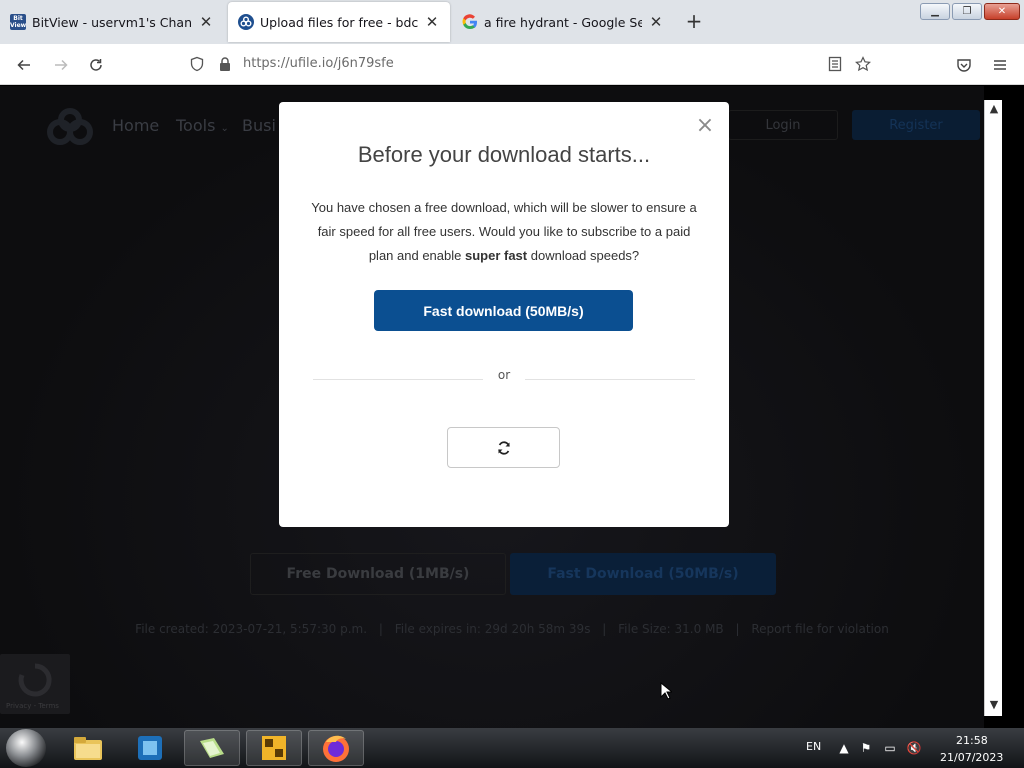 The height and width of the screenshot is (768, 1024). What do you see at coordinates (935, 11) in the screenshot?
I see `minimize-icon: ▁` at bounding box center [935, 11].